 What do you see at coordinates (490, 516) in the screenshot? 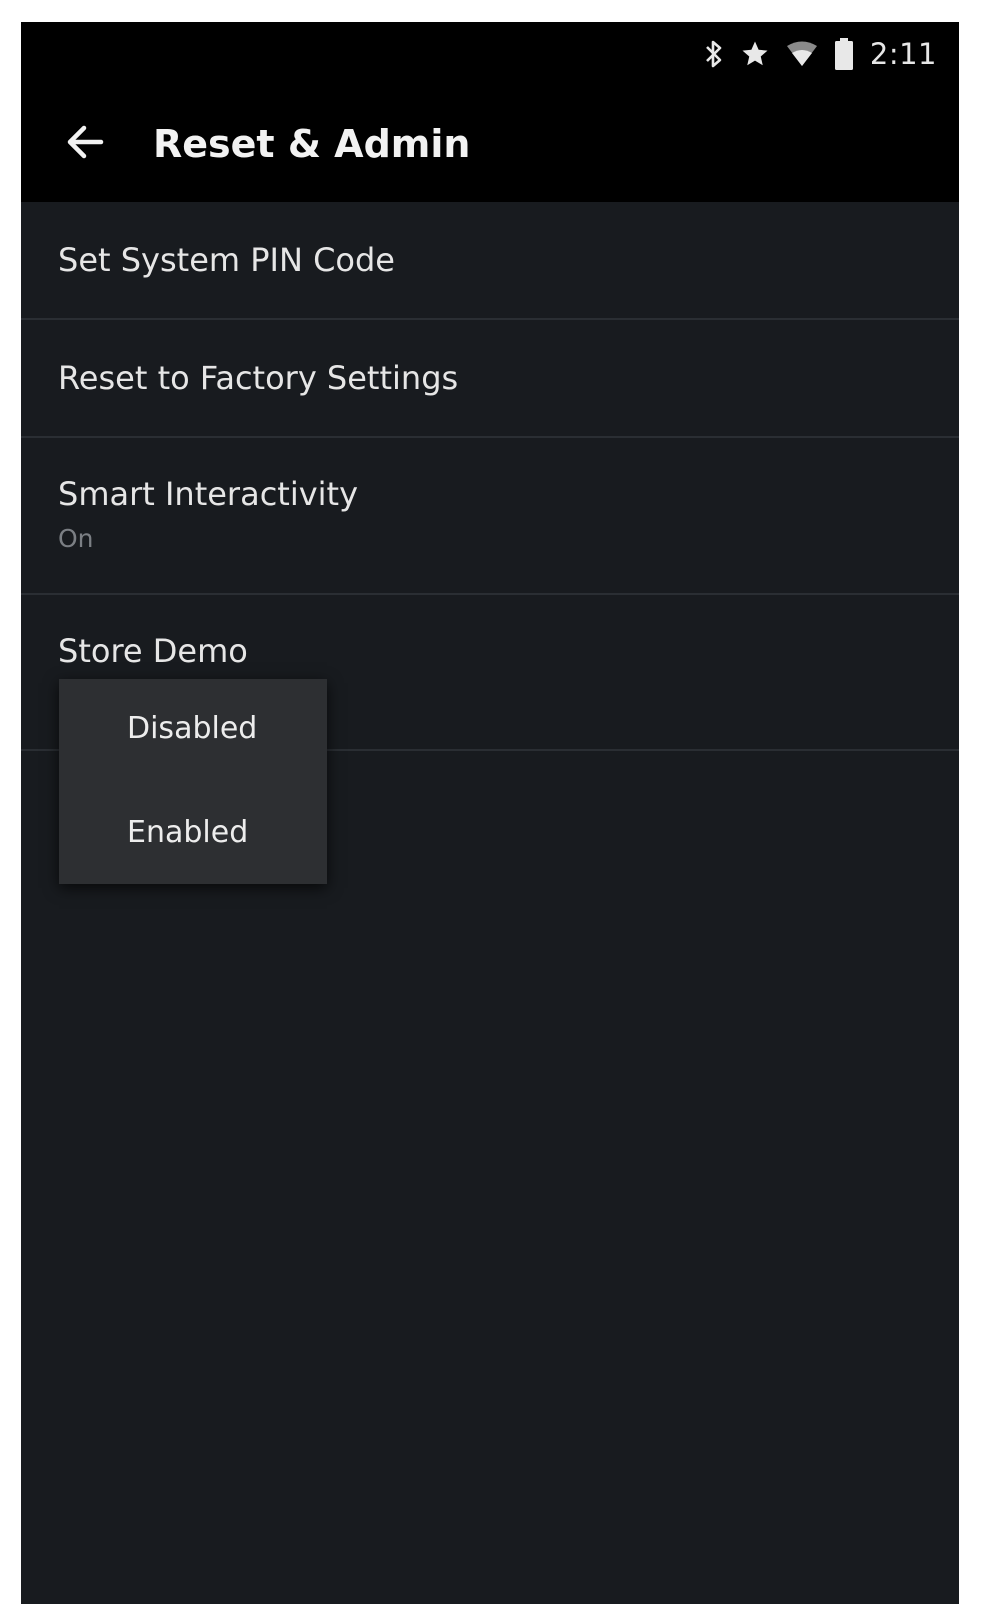
I see `smart-interactivity-item: Smart Interactivity On` at bounding box center [490, 516].